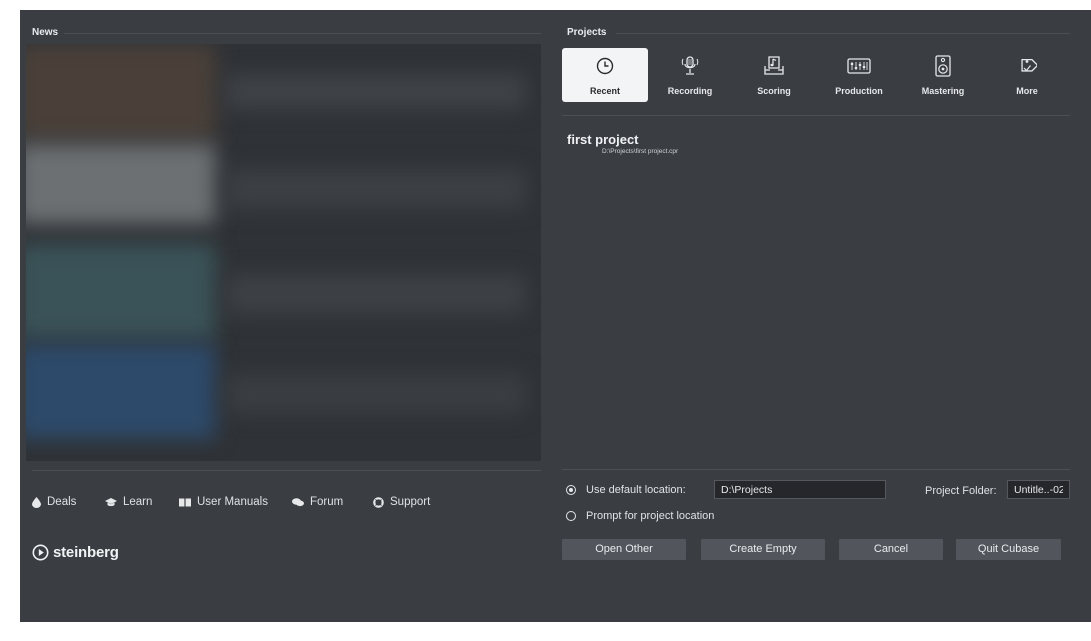 The width and height of the screenshot is (1091, 641). I want to click on project-folder-field, so click(1038, 489).